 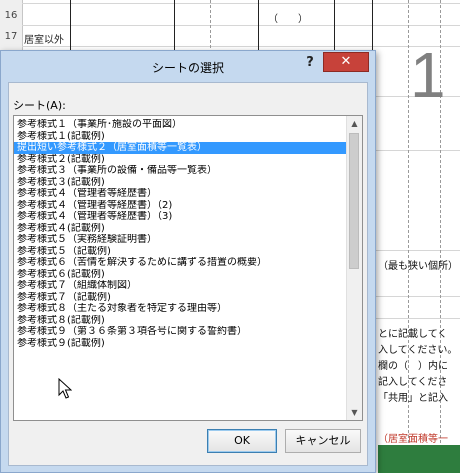 I want to click on close-button: ✕, so click(x=346, y=62).